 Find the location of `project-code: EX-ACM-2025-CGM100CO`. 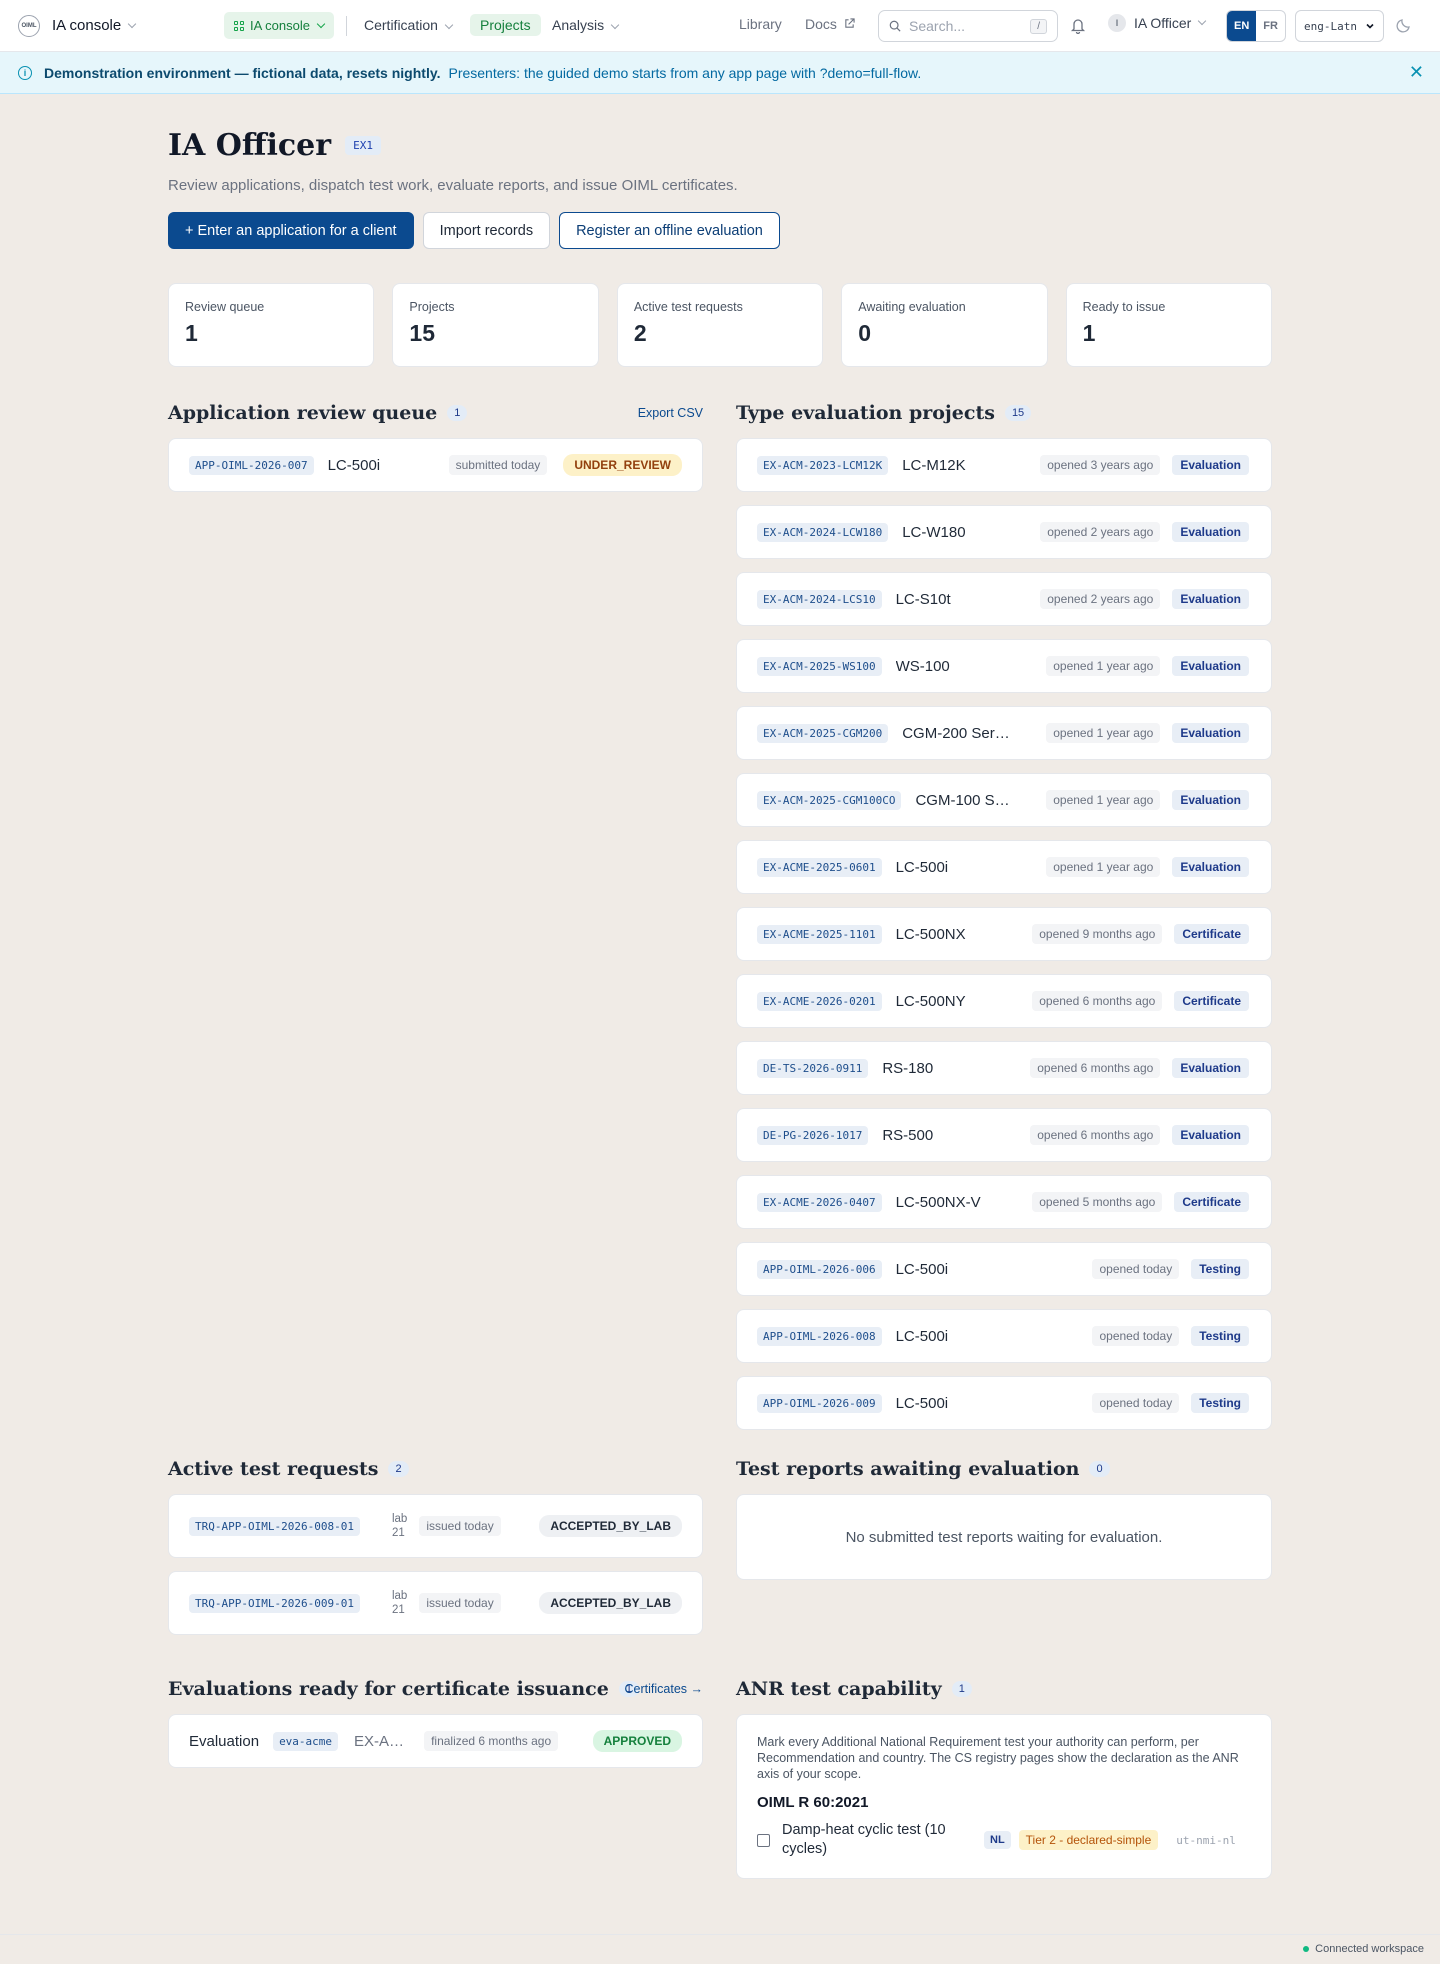

project-code: EX-ACM-2025-CGM100CO is located at coordinates (829, 800).